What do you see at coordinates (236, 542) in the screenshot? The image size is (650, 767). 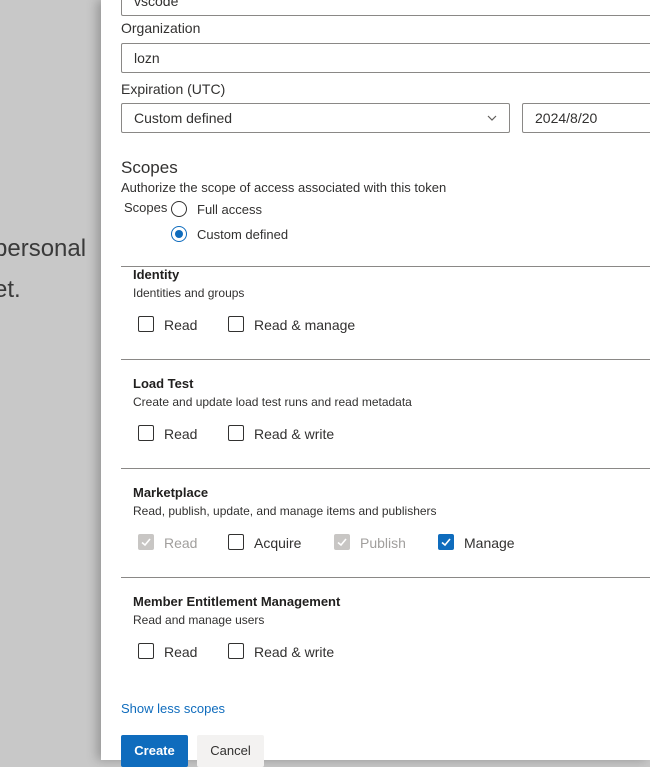 I see `marketplace-acquire-checkbox` at bounding box center [236, 542].